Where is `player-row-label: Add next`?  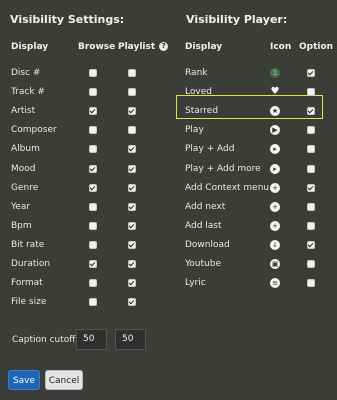 player-row-label: Add next is located at coordinates (205, 206).